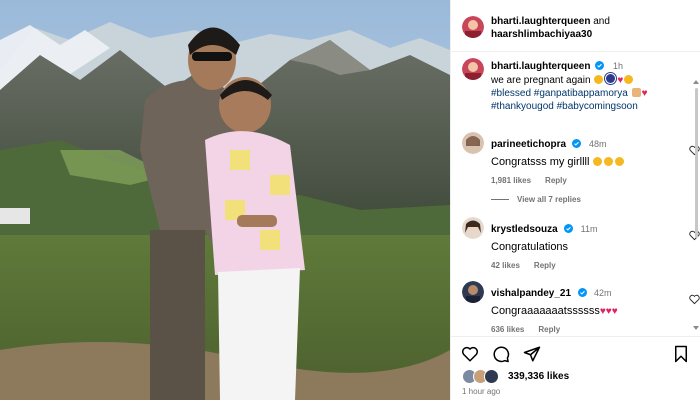  I want to click on comment-text-line: Congratsss my girllll, so click(581, 162).